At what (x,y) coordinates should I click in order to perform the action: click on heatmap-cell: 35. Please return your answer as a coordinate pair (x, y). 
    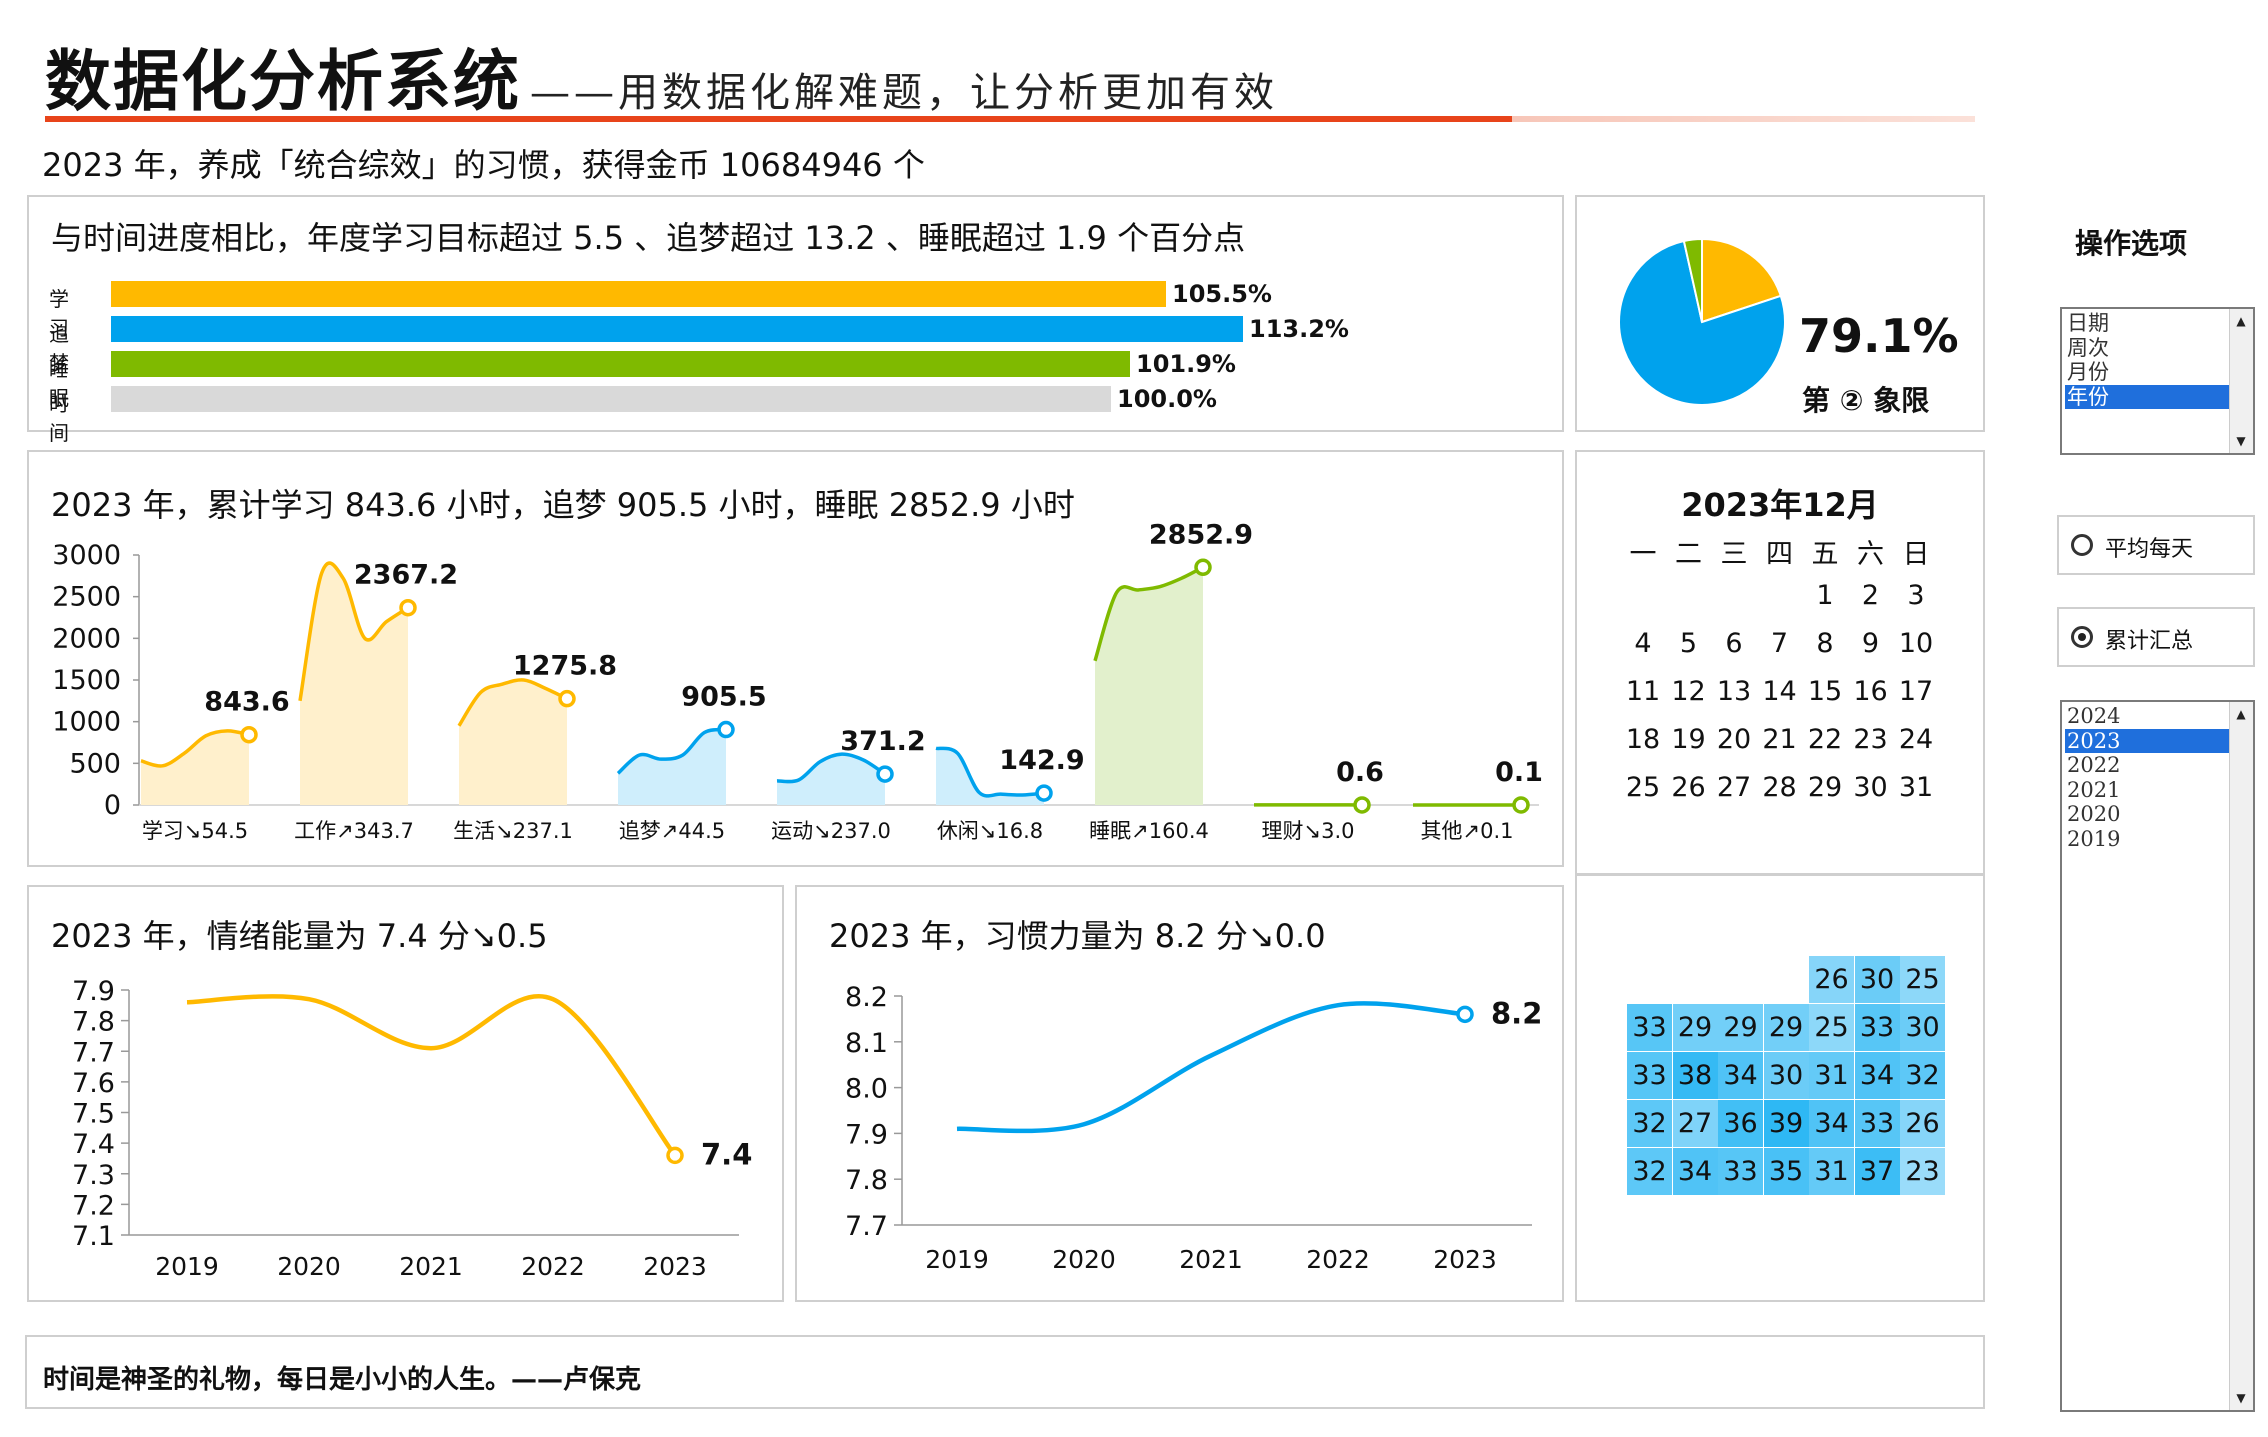
    Looking at the image, I should click on (1786, 1171).